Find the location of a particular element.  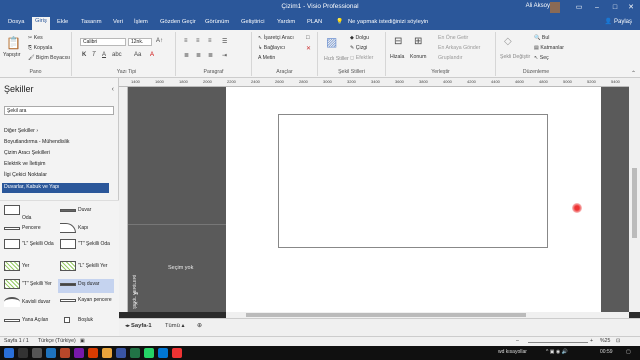

shape-search-input: Şekil ara is located at coordinates (59, 110).